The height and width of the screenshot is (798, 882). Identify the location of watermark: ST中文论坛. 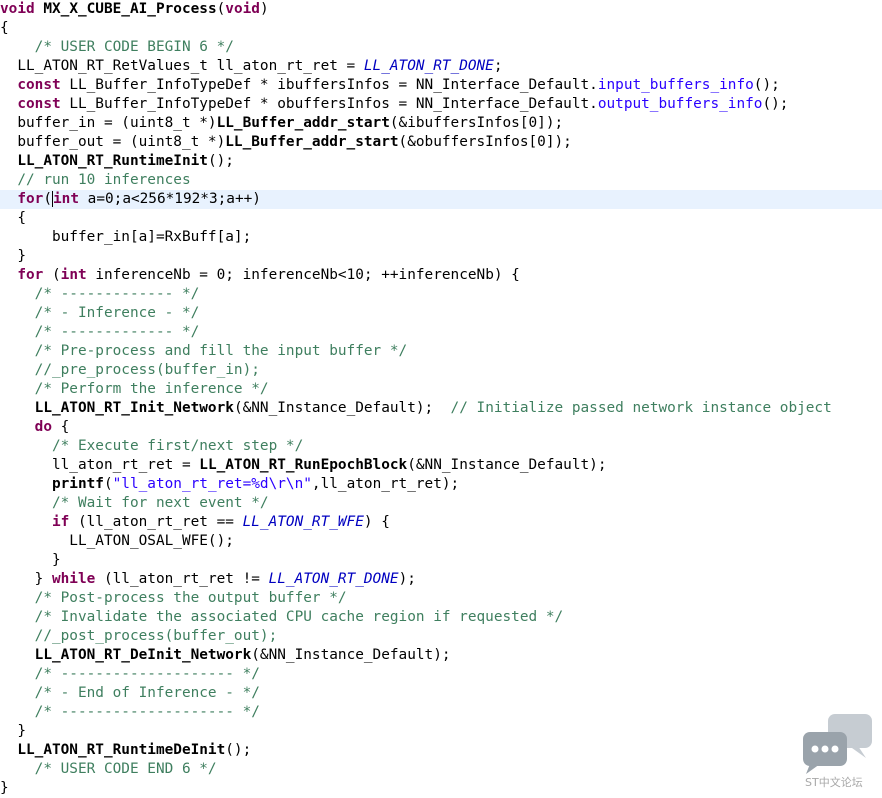
(839, 752).